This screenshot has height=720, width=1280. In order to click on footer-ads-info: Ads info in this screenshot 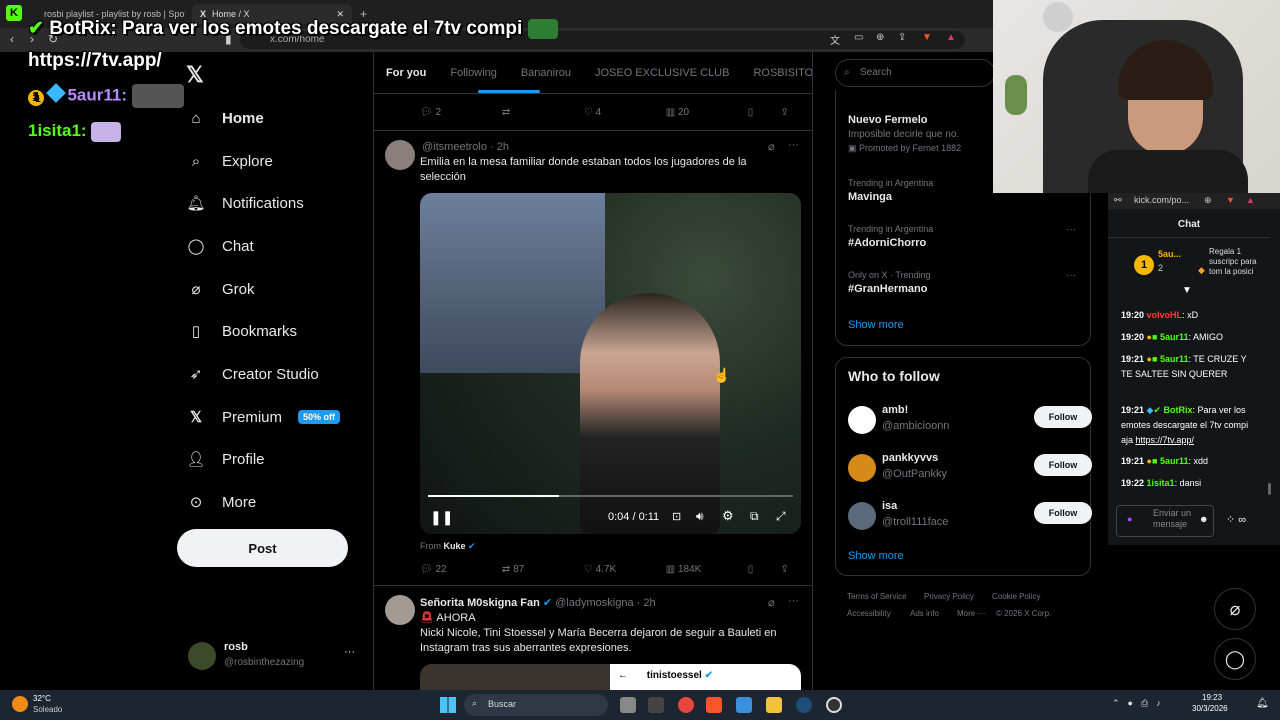, I will do `click(924, 613)`.